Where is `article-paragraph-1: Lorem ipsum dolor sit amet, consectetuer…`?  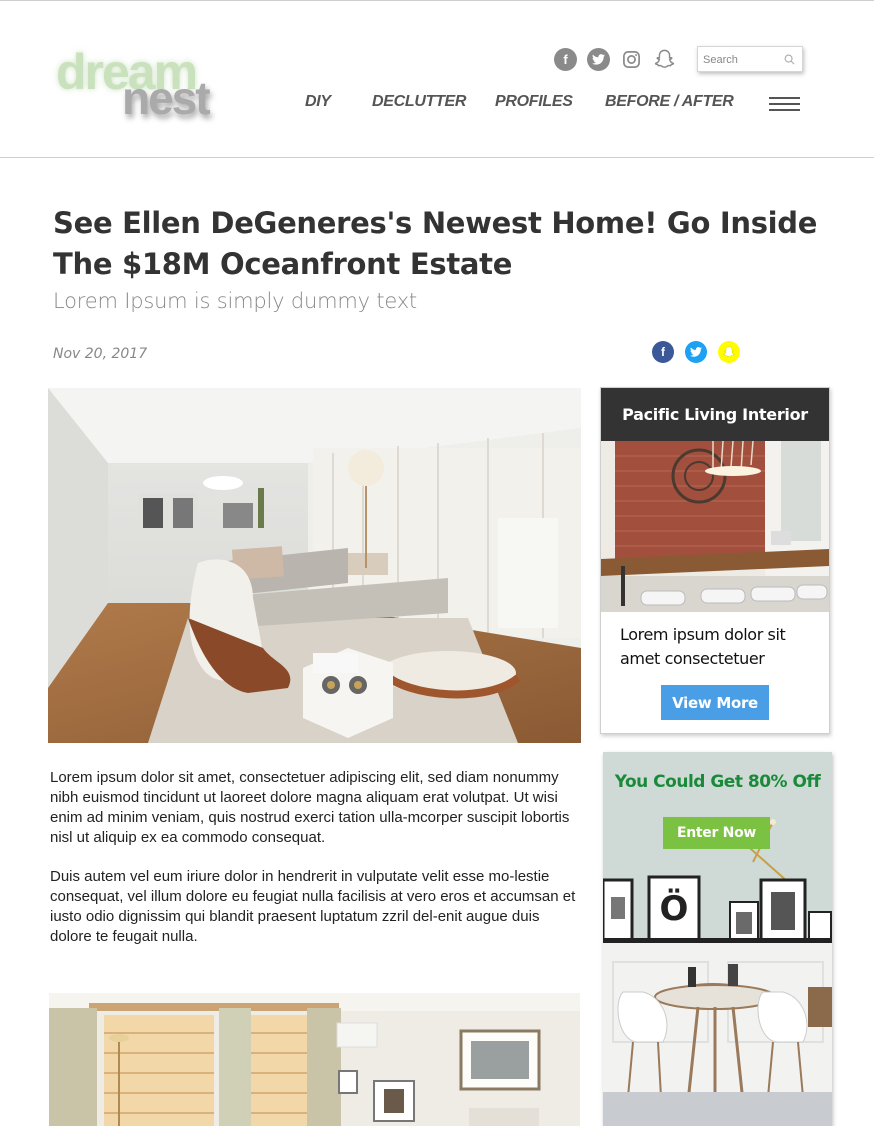
article-paragraph-1: Lorem ipsum dolor sit amet, consectetuer… is located at coordinates (310, 807).